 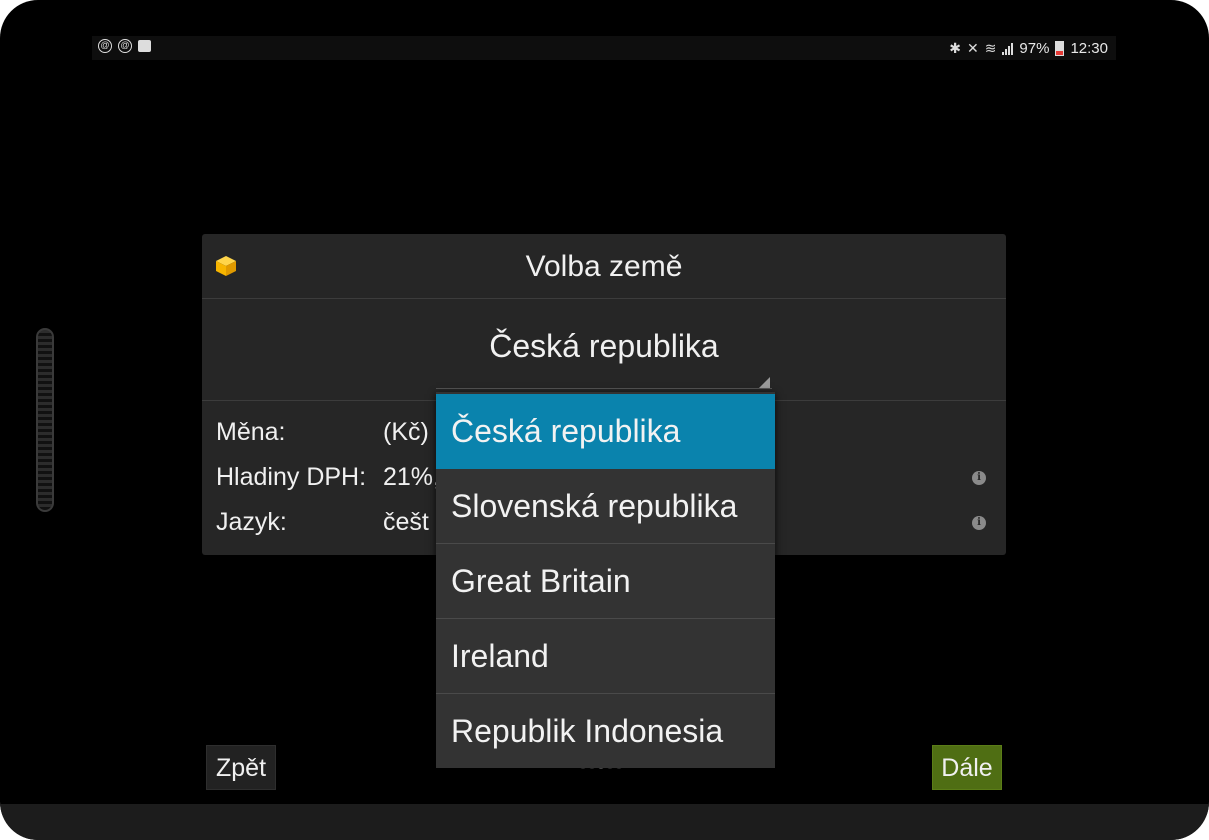 I want to click on country-spinner: Česká republika, so click(x=604, y=350).